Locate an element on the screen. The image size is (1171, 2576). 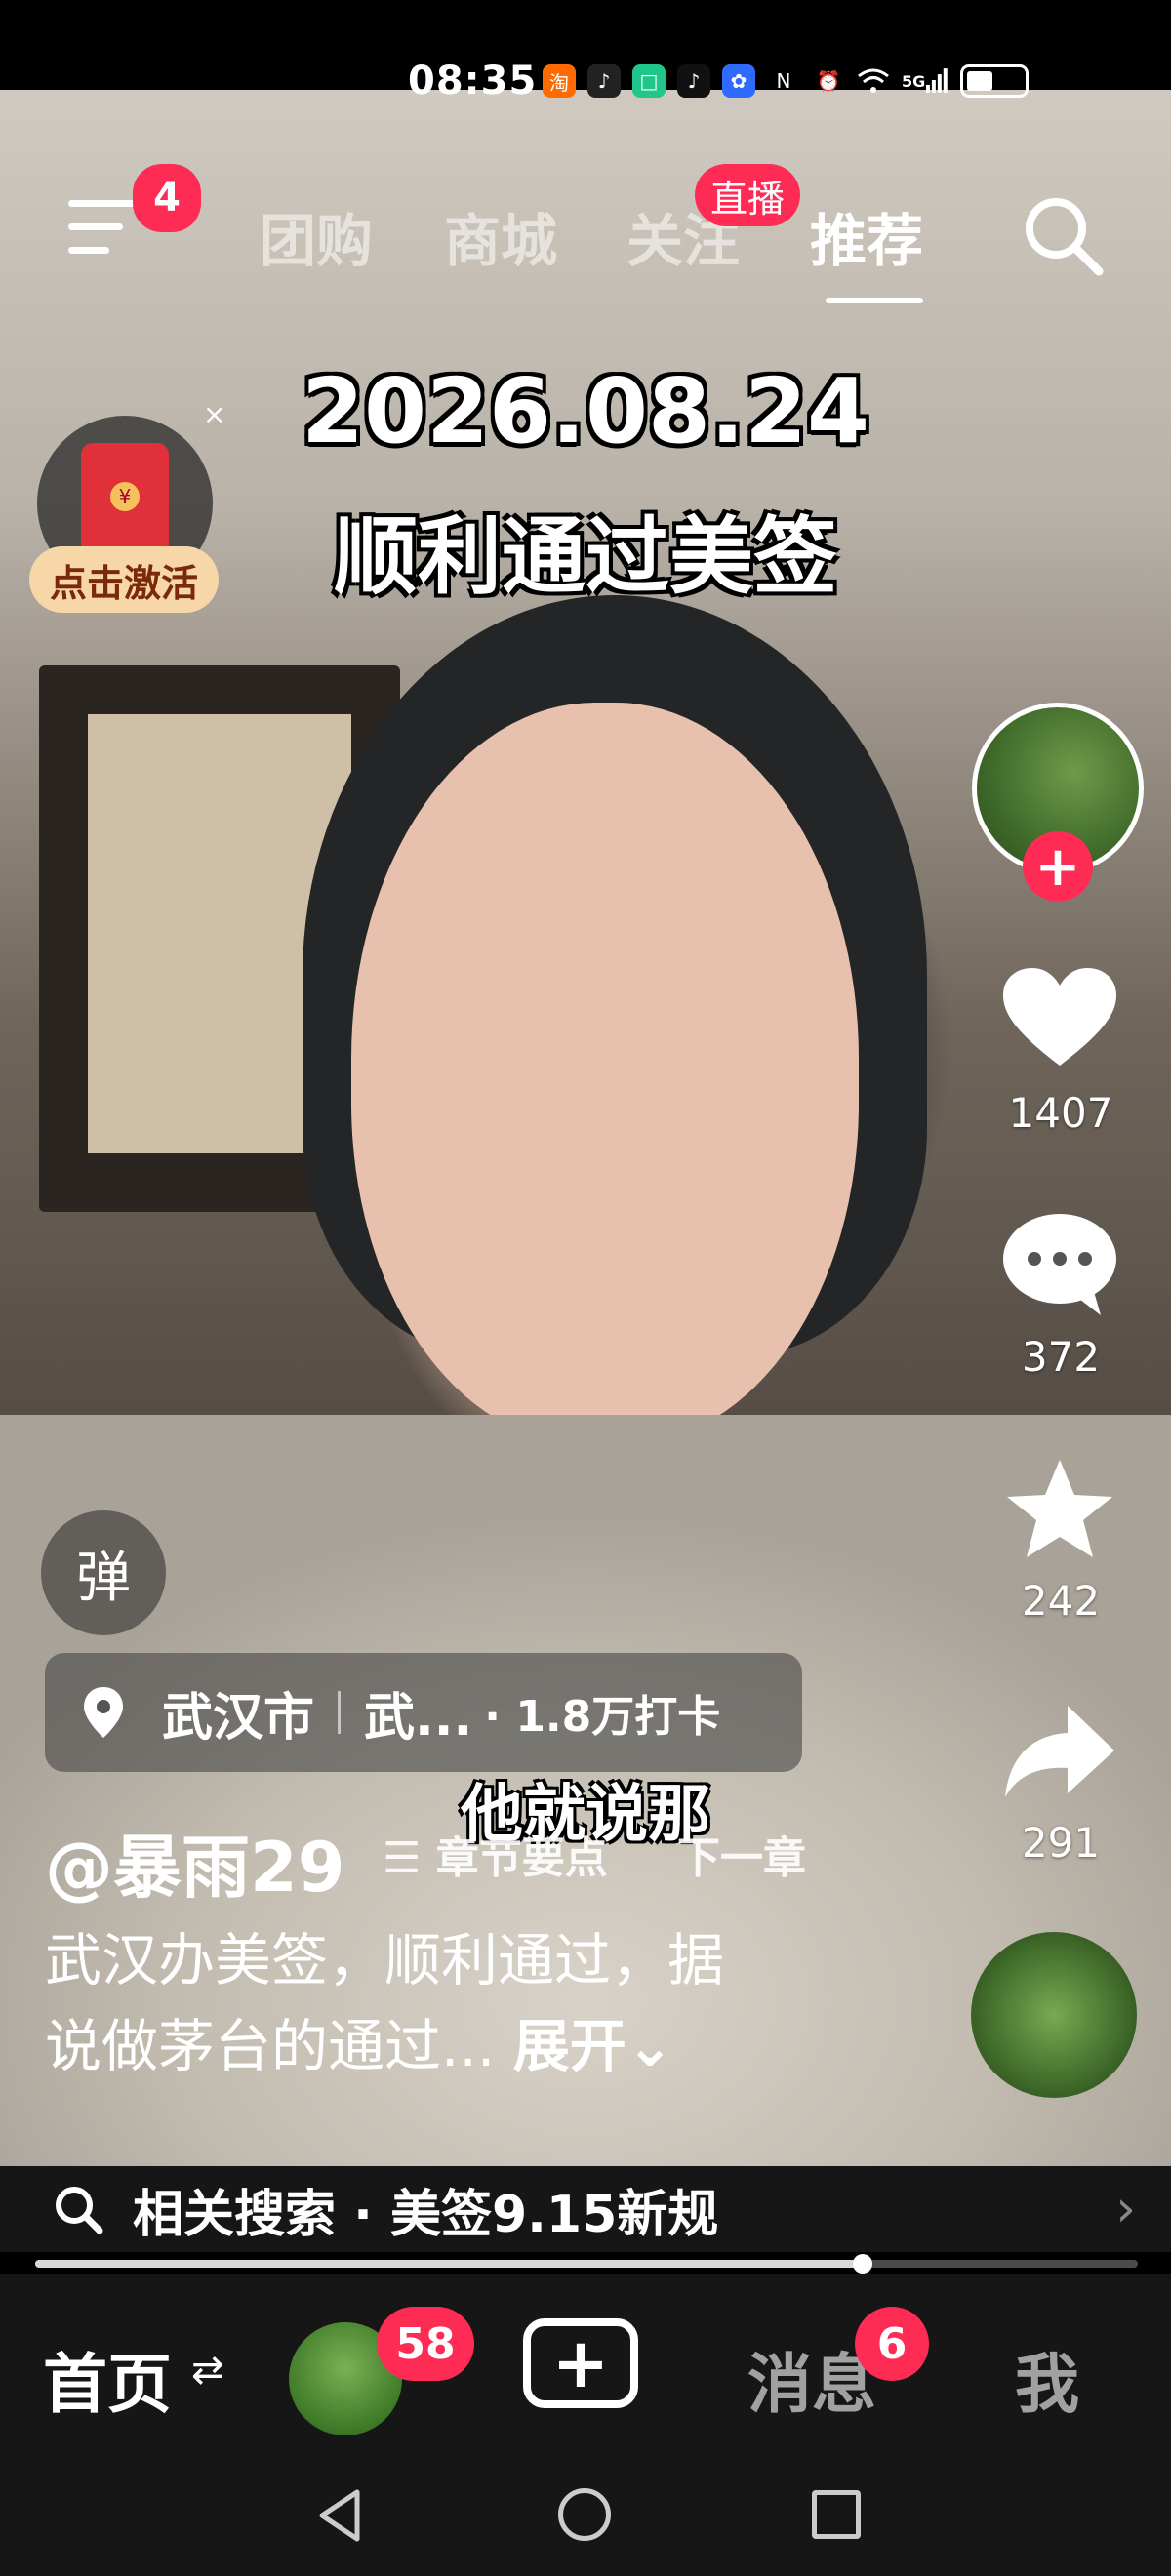
favorite-star-icon is located at coordinates (1059, 1509).